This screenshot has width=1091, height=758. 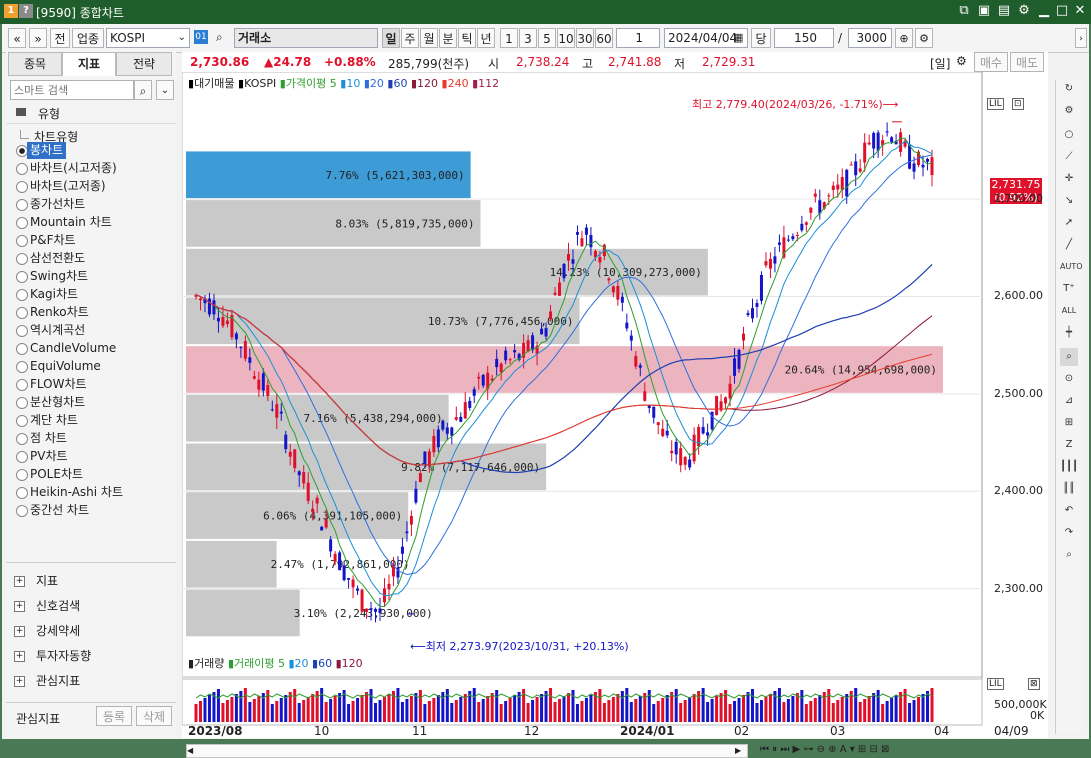 What do you see at coordinates (47, 150) in the screenshot?
I see `chart-type-item: 봉차트` at bounding box center [47, 150].